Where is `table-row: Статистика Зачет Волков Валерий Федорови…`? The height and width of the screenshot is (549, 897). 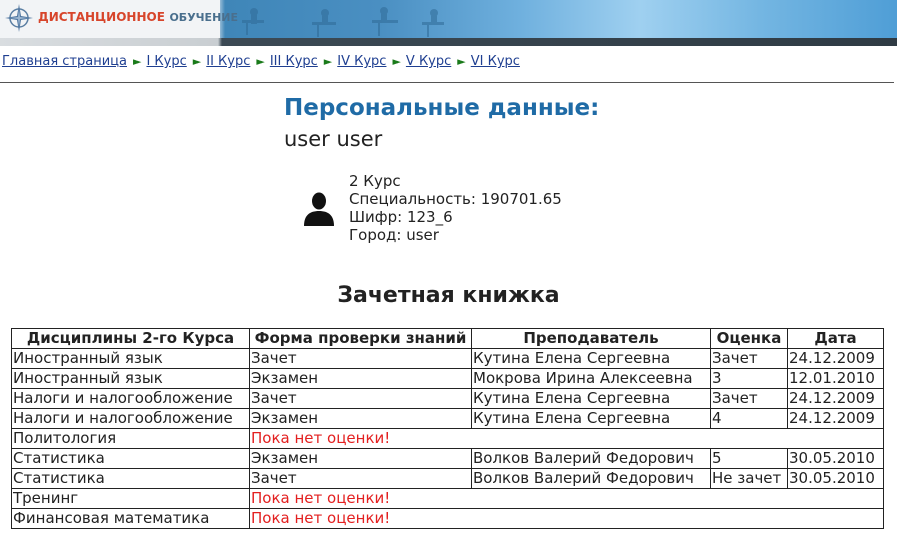 table-row: Статистика Зачет Волков Валерий Федорови… is located at coordinates (447, 478).